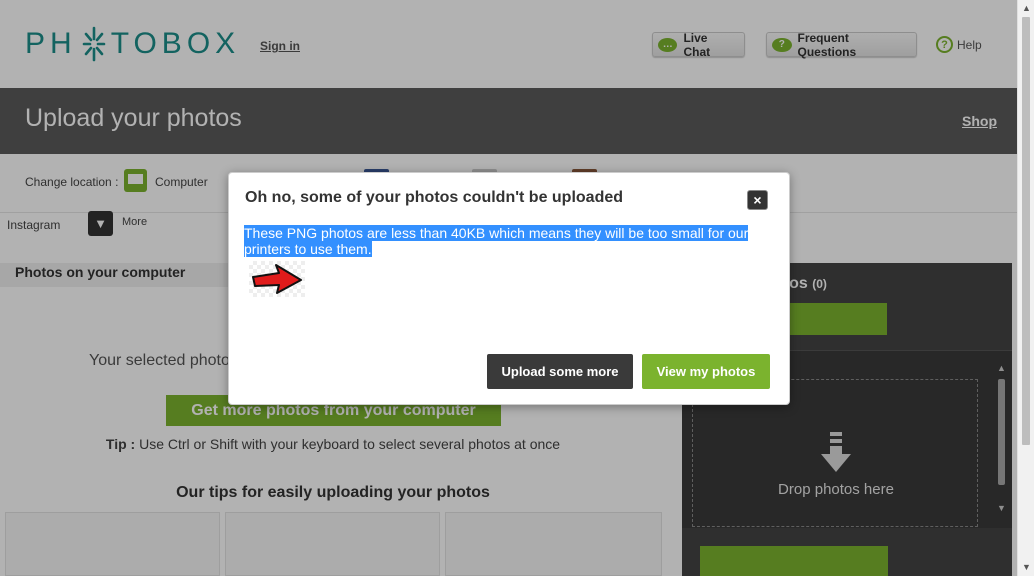  What do you see at coordinates (1026, 231) in the screenshot?
I see `scroll-thumb` at bounding box center [1026, 231].